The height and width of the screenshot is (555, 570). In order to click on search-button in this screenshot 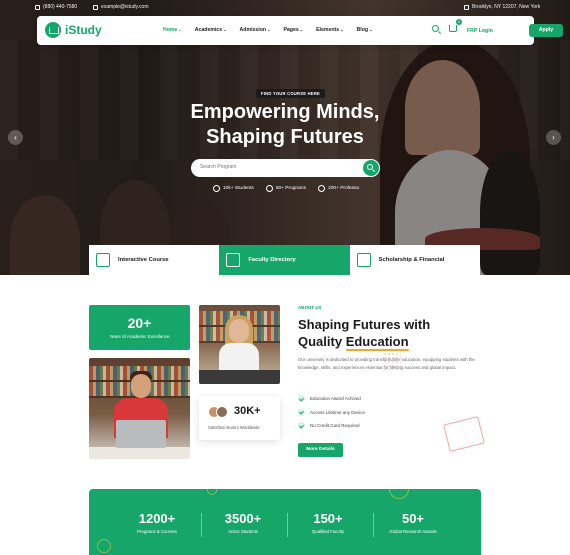, I will do `click(371, 168)`.